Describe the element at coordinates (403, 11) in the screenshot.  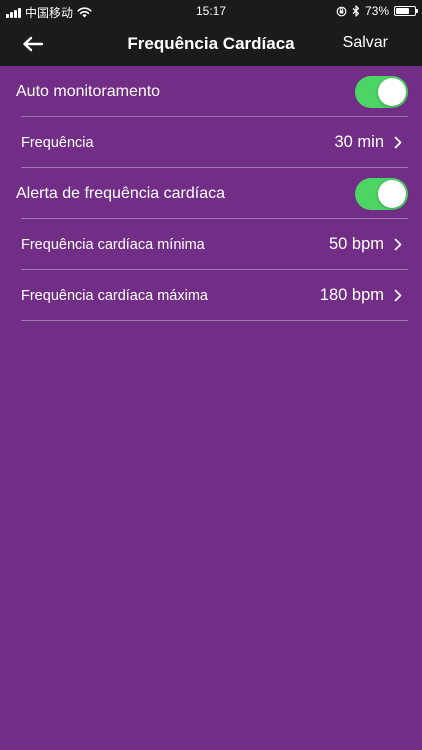
I see `battery-fill` at that location.